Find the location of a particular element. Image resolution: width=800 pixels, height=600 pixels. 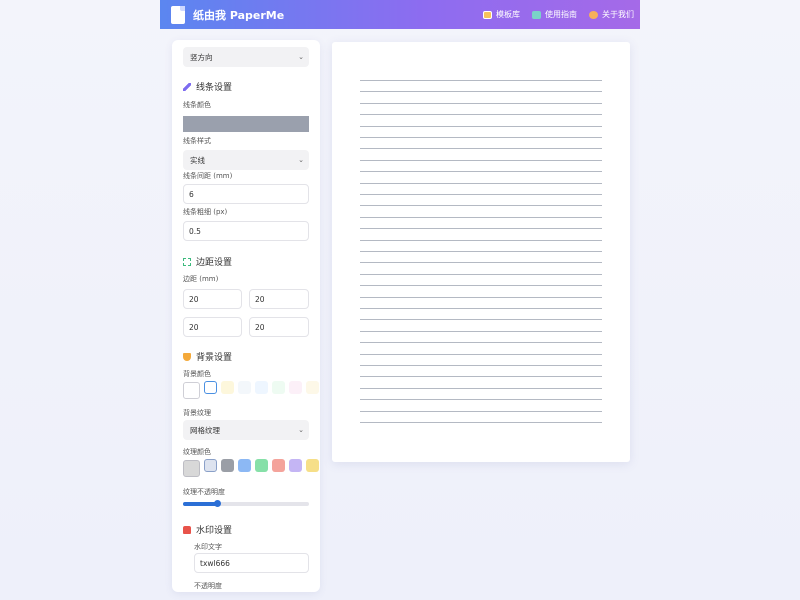

select-value: 网格纹理 is located at coordinates (205, 430).